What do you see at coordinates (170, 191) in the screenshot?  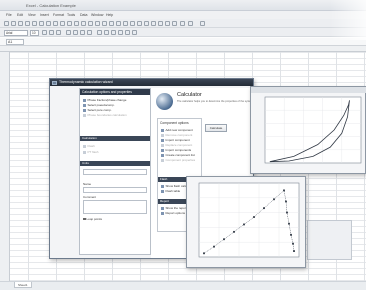 I see `flash-table: Flash table` at bounding box center [170, 191].